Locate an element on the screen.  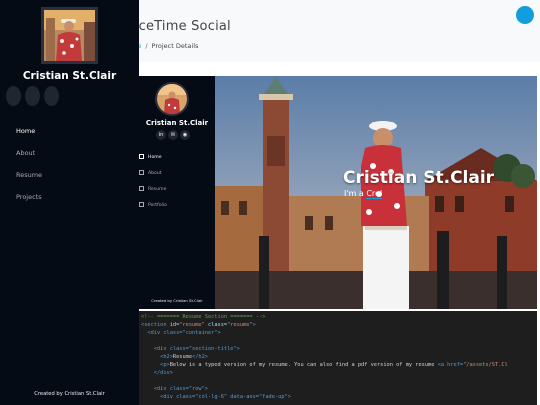
hero-title: Cristian St.Clair is located at coordinates (419, 178).